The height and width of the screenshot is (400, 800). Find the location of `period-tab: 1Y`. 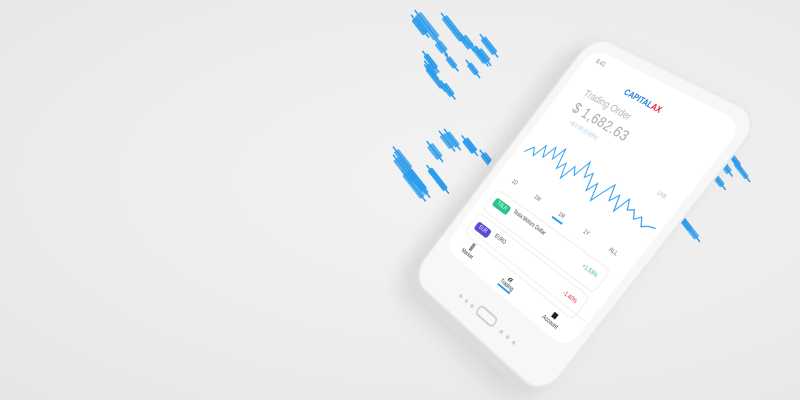

period-tab: 1Y is located at coordinates (585, 234).